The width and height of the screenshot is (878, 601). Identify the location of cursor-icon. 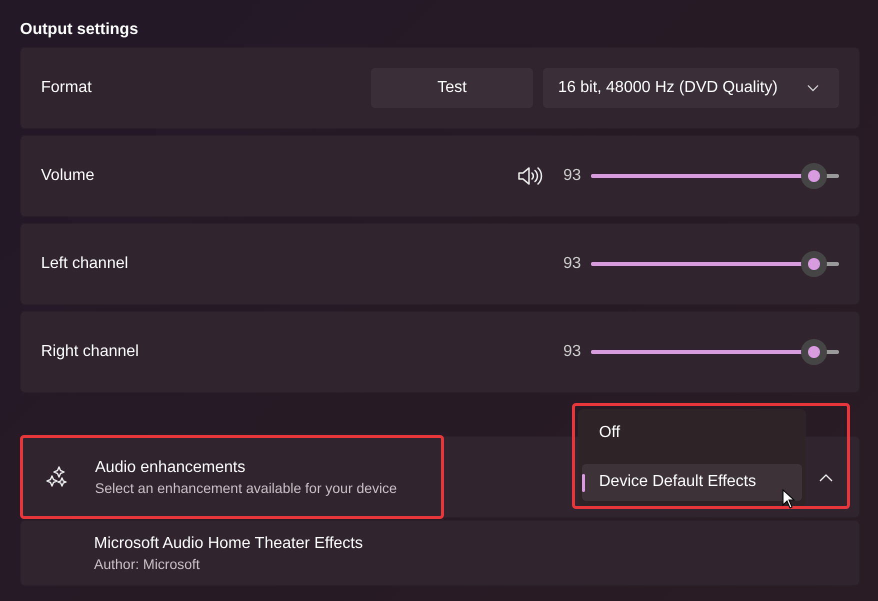
(789, 499).